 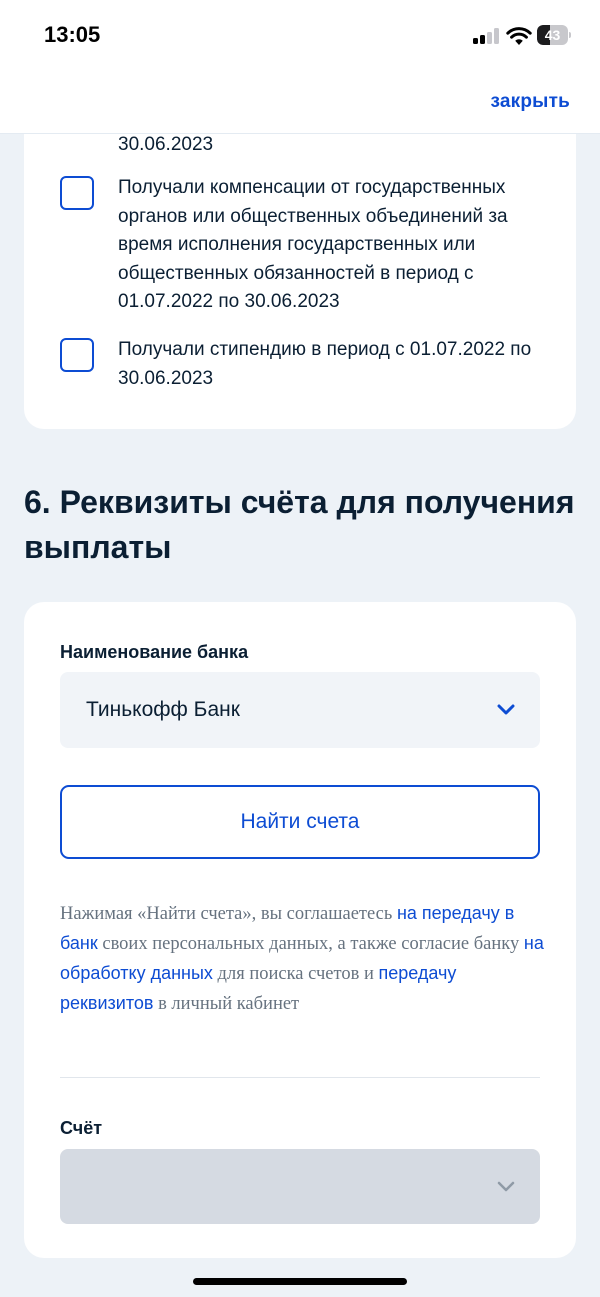 What do you see at coordinates (300, 1281) in the screenshot?
I see `home-indicator` at bounding box center [300, 1281].